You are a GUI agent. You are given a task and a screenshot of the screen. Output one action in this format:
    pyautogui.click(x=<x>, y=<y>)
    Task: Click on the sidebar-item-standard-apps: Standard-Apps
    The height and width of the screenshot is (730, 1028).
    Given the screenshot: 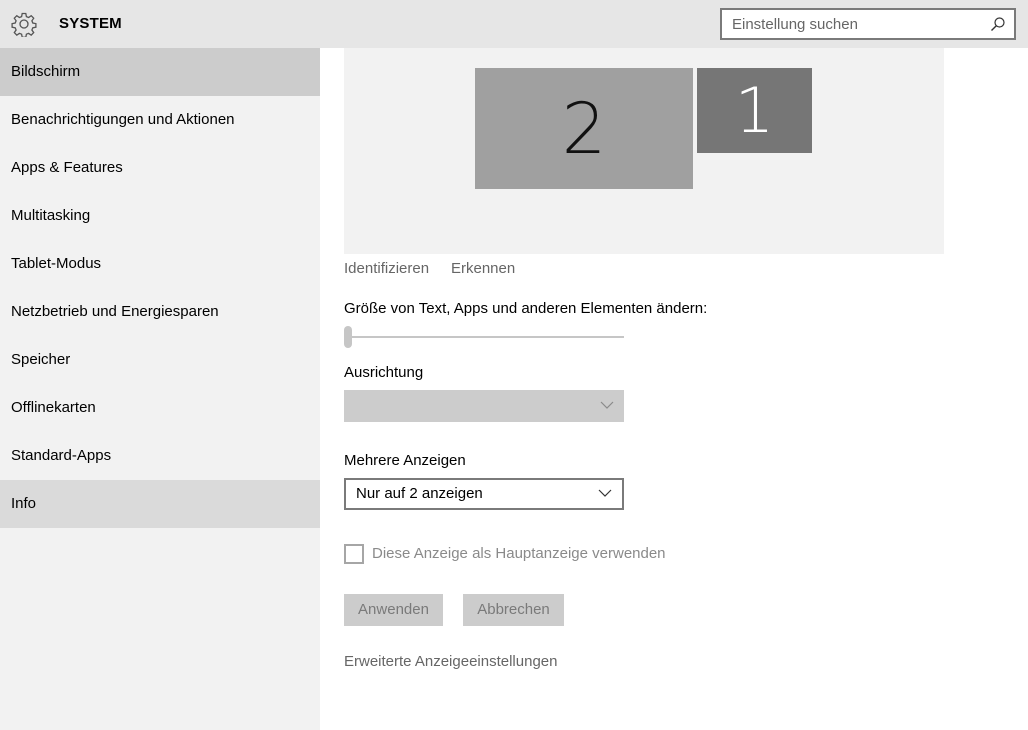 What is the action you would take?
    pyautogui.click(x=160, y=456)
    